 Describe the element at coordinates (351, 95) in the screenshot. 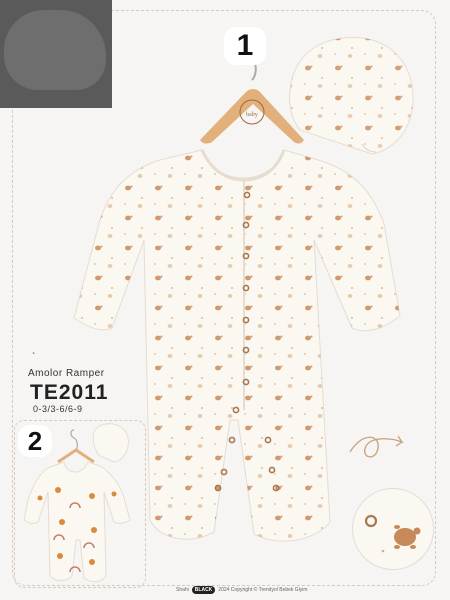

I see `hat-icon` at that location.